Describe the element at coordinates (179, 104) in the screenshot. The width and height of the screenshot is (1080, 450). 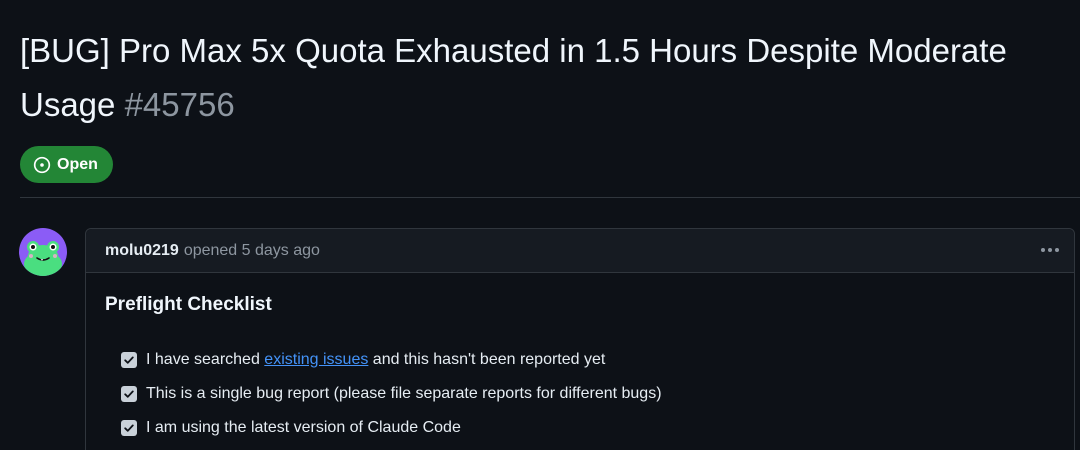
I see `issue-number: #45756` at that location.